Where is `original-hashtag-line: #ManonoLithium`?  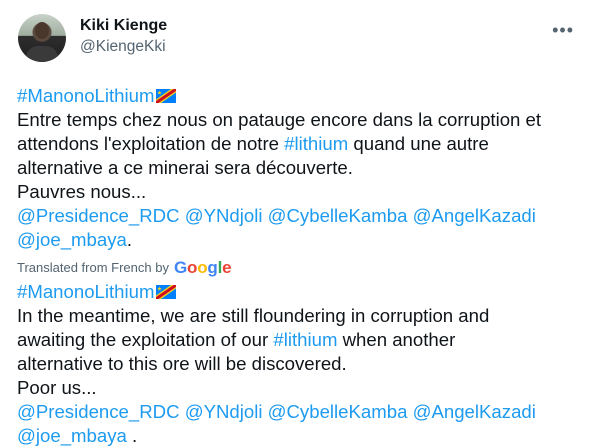
original-hashtag-line: #ManonoLithium is located at coordinates (296, 96).